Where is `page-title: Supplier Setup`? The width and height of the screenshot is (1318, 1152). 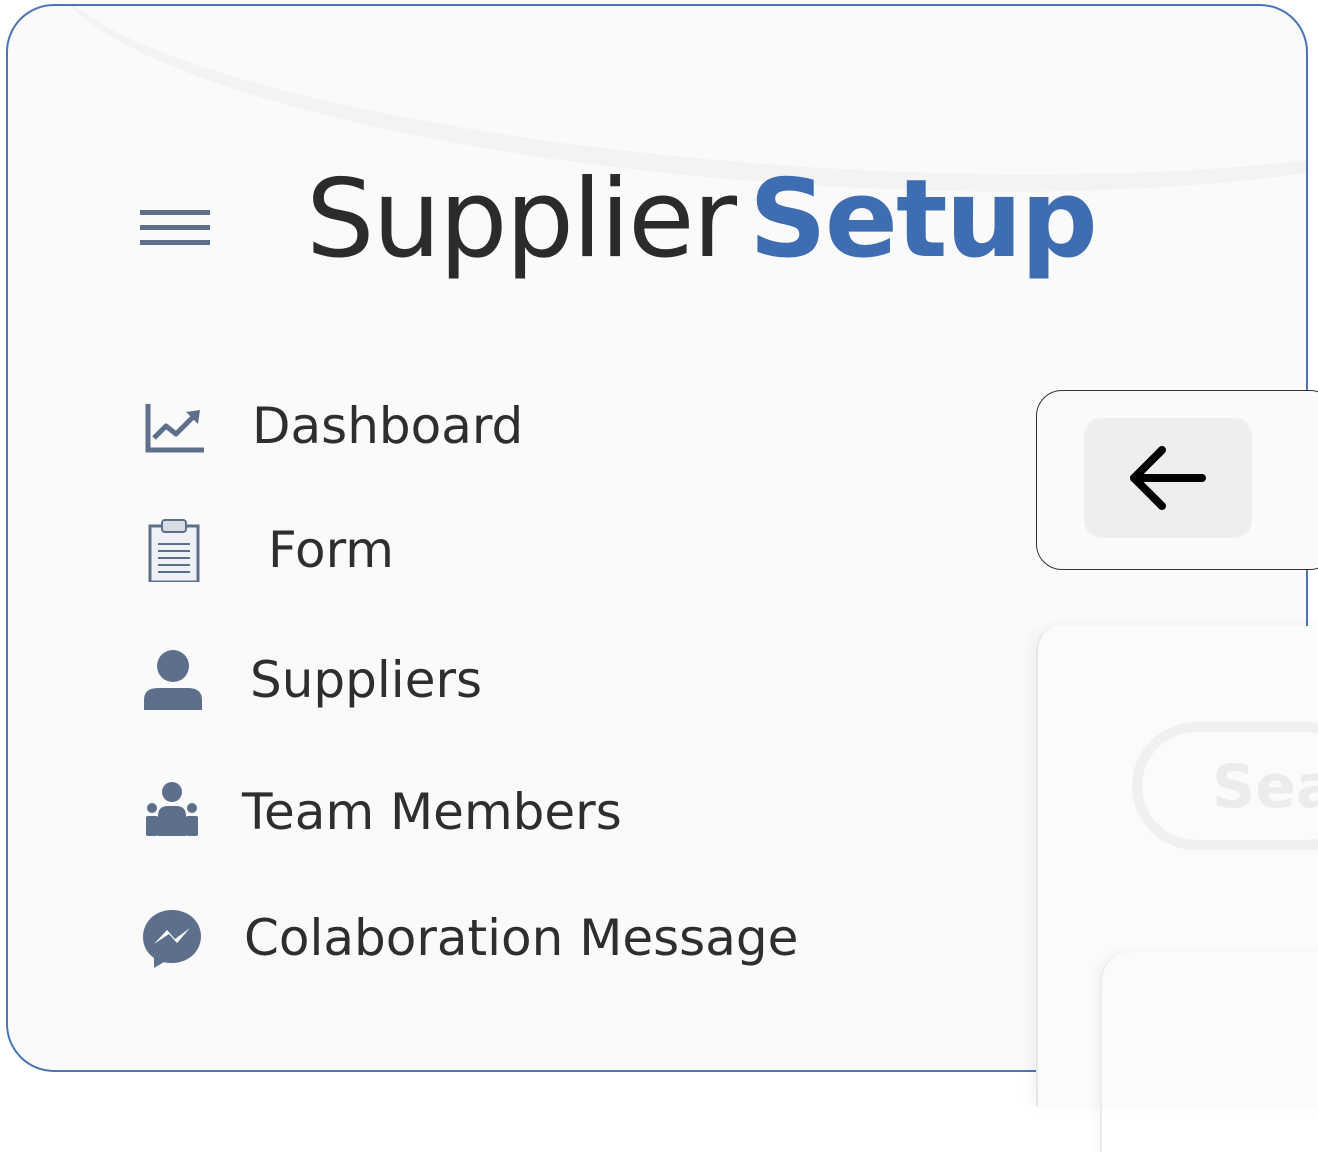
page-title: Supplier Setup is located at coordinates (702, 220).